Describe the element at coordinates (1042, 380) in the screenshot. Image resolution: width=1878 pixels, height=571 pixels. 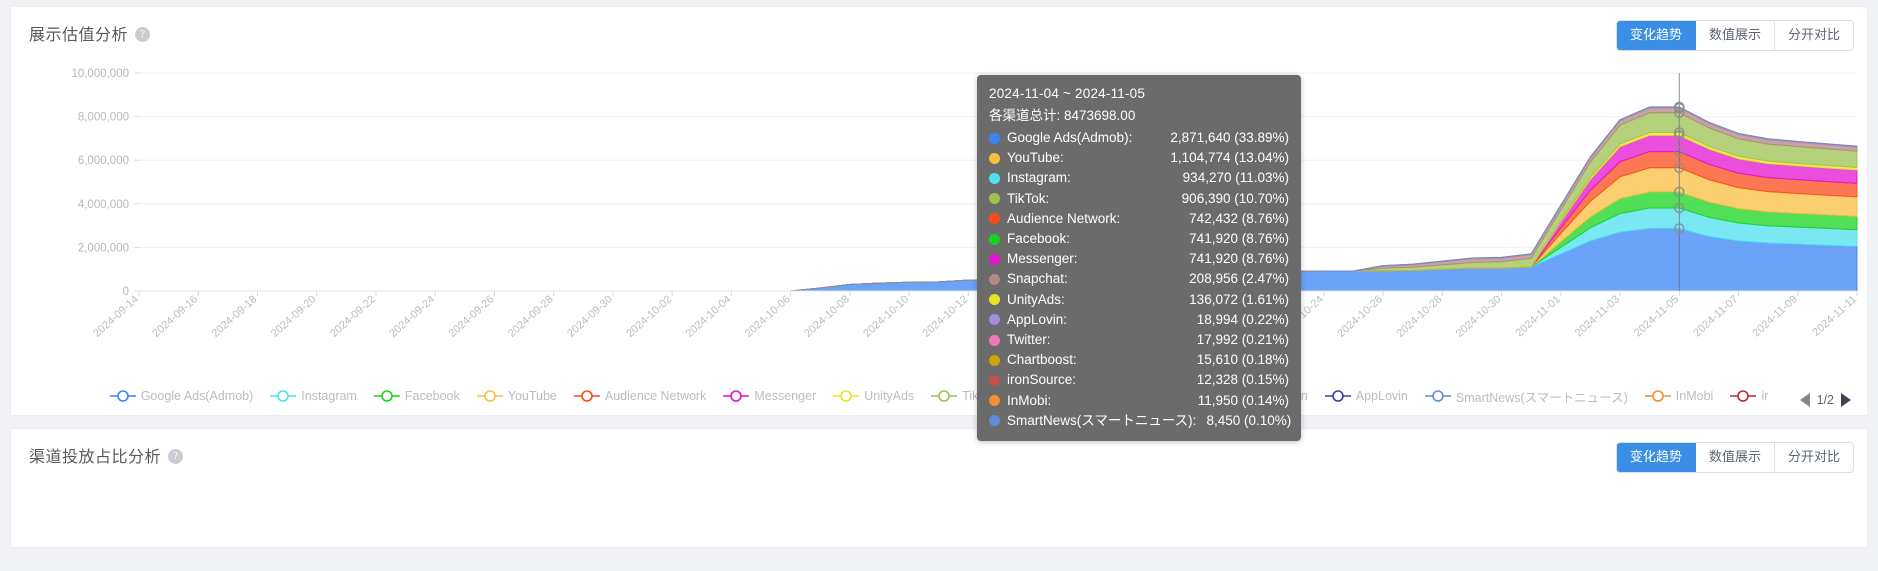
I see `tooltip-series-name: ironSource:` at that location.